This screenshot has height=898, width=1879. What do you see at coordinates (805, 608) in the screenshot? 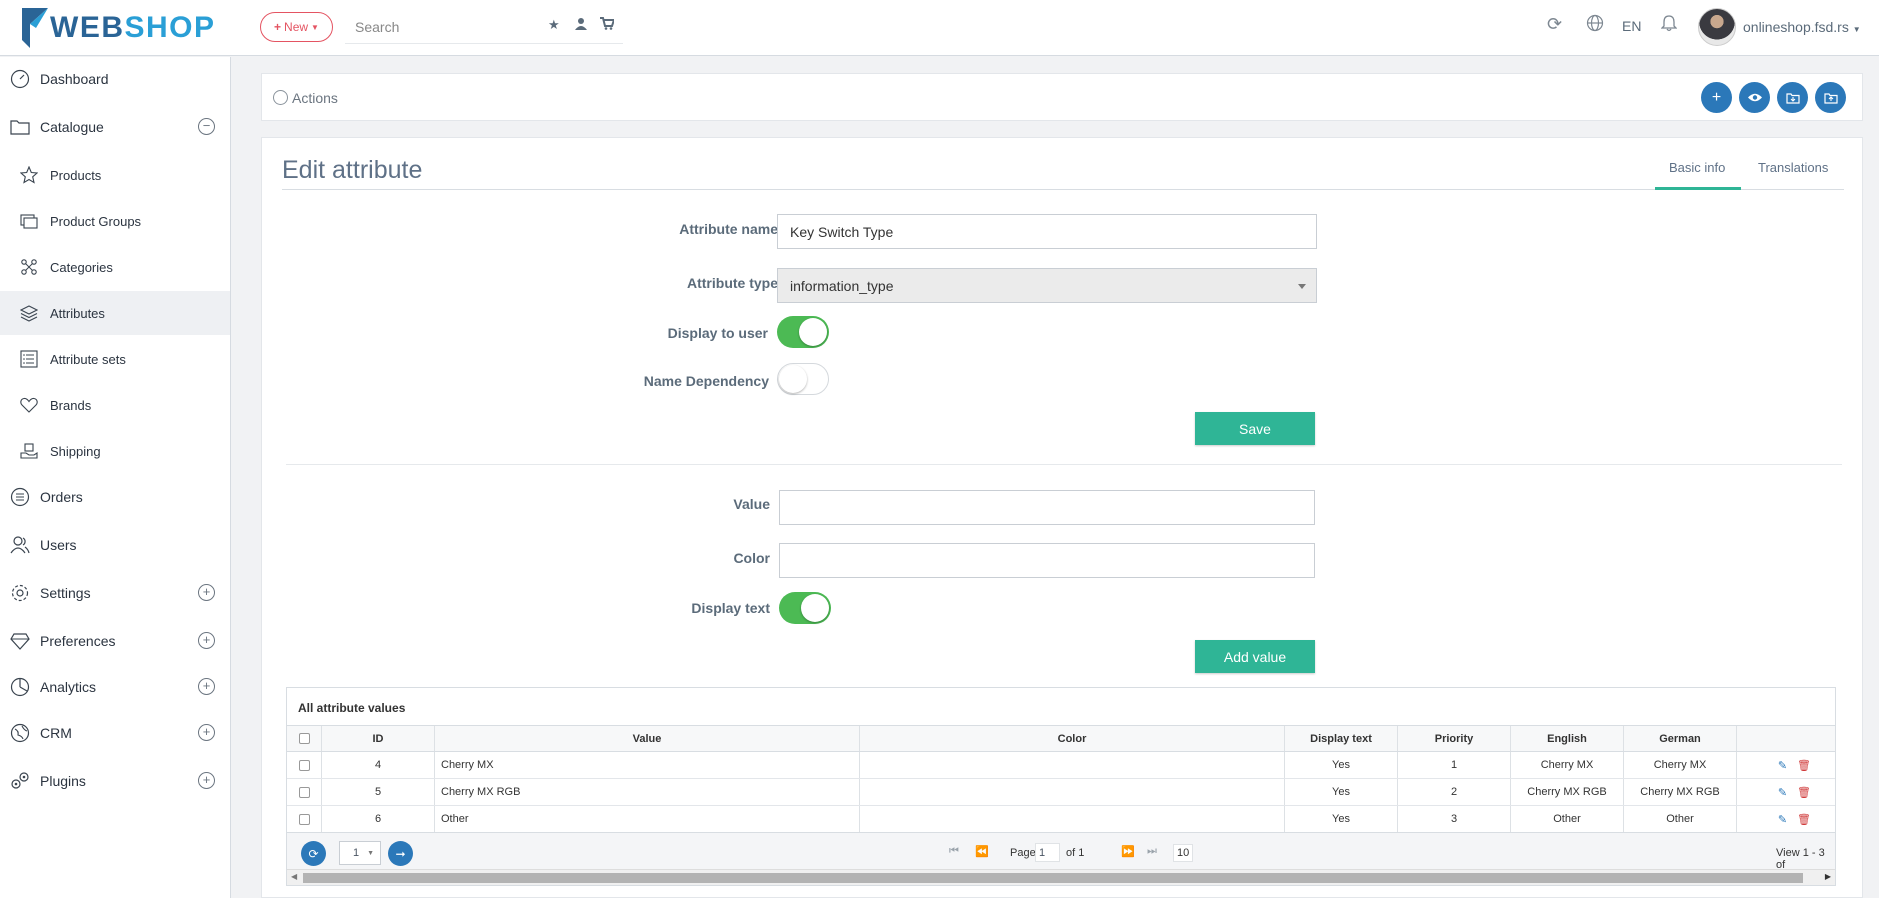
I see `display-text-toggle` at bounding box center [805, 608].